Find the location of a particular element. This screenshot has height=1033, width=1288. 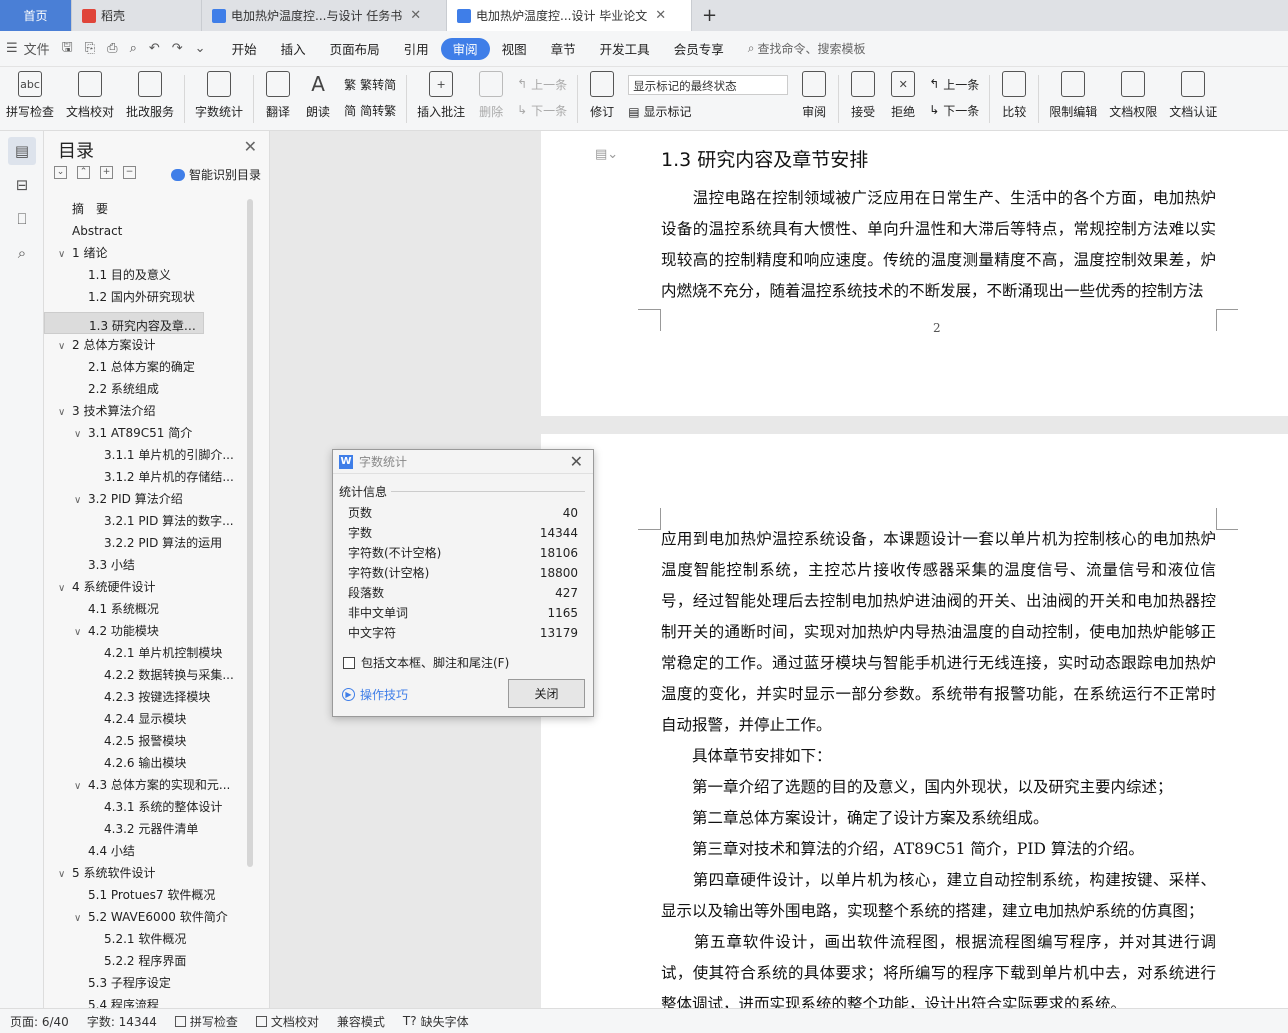

toc-item: ∨ 1 绪论 is located at coordinates (148, 253).